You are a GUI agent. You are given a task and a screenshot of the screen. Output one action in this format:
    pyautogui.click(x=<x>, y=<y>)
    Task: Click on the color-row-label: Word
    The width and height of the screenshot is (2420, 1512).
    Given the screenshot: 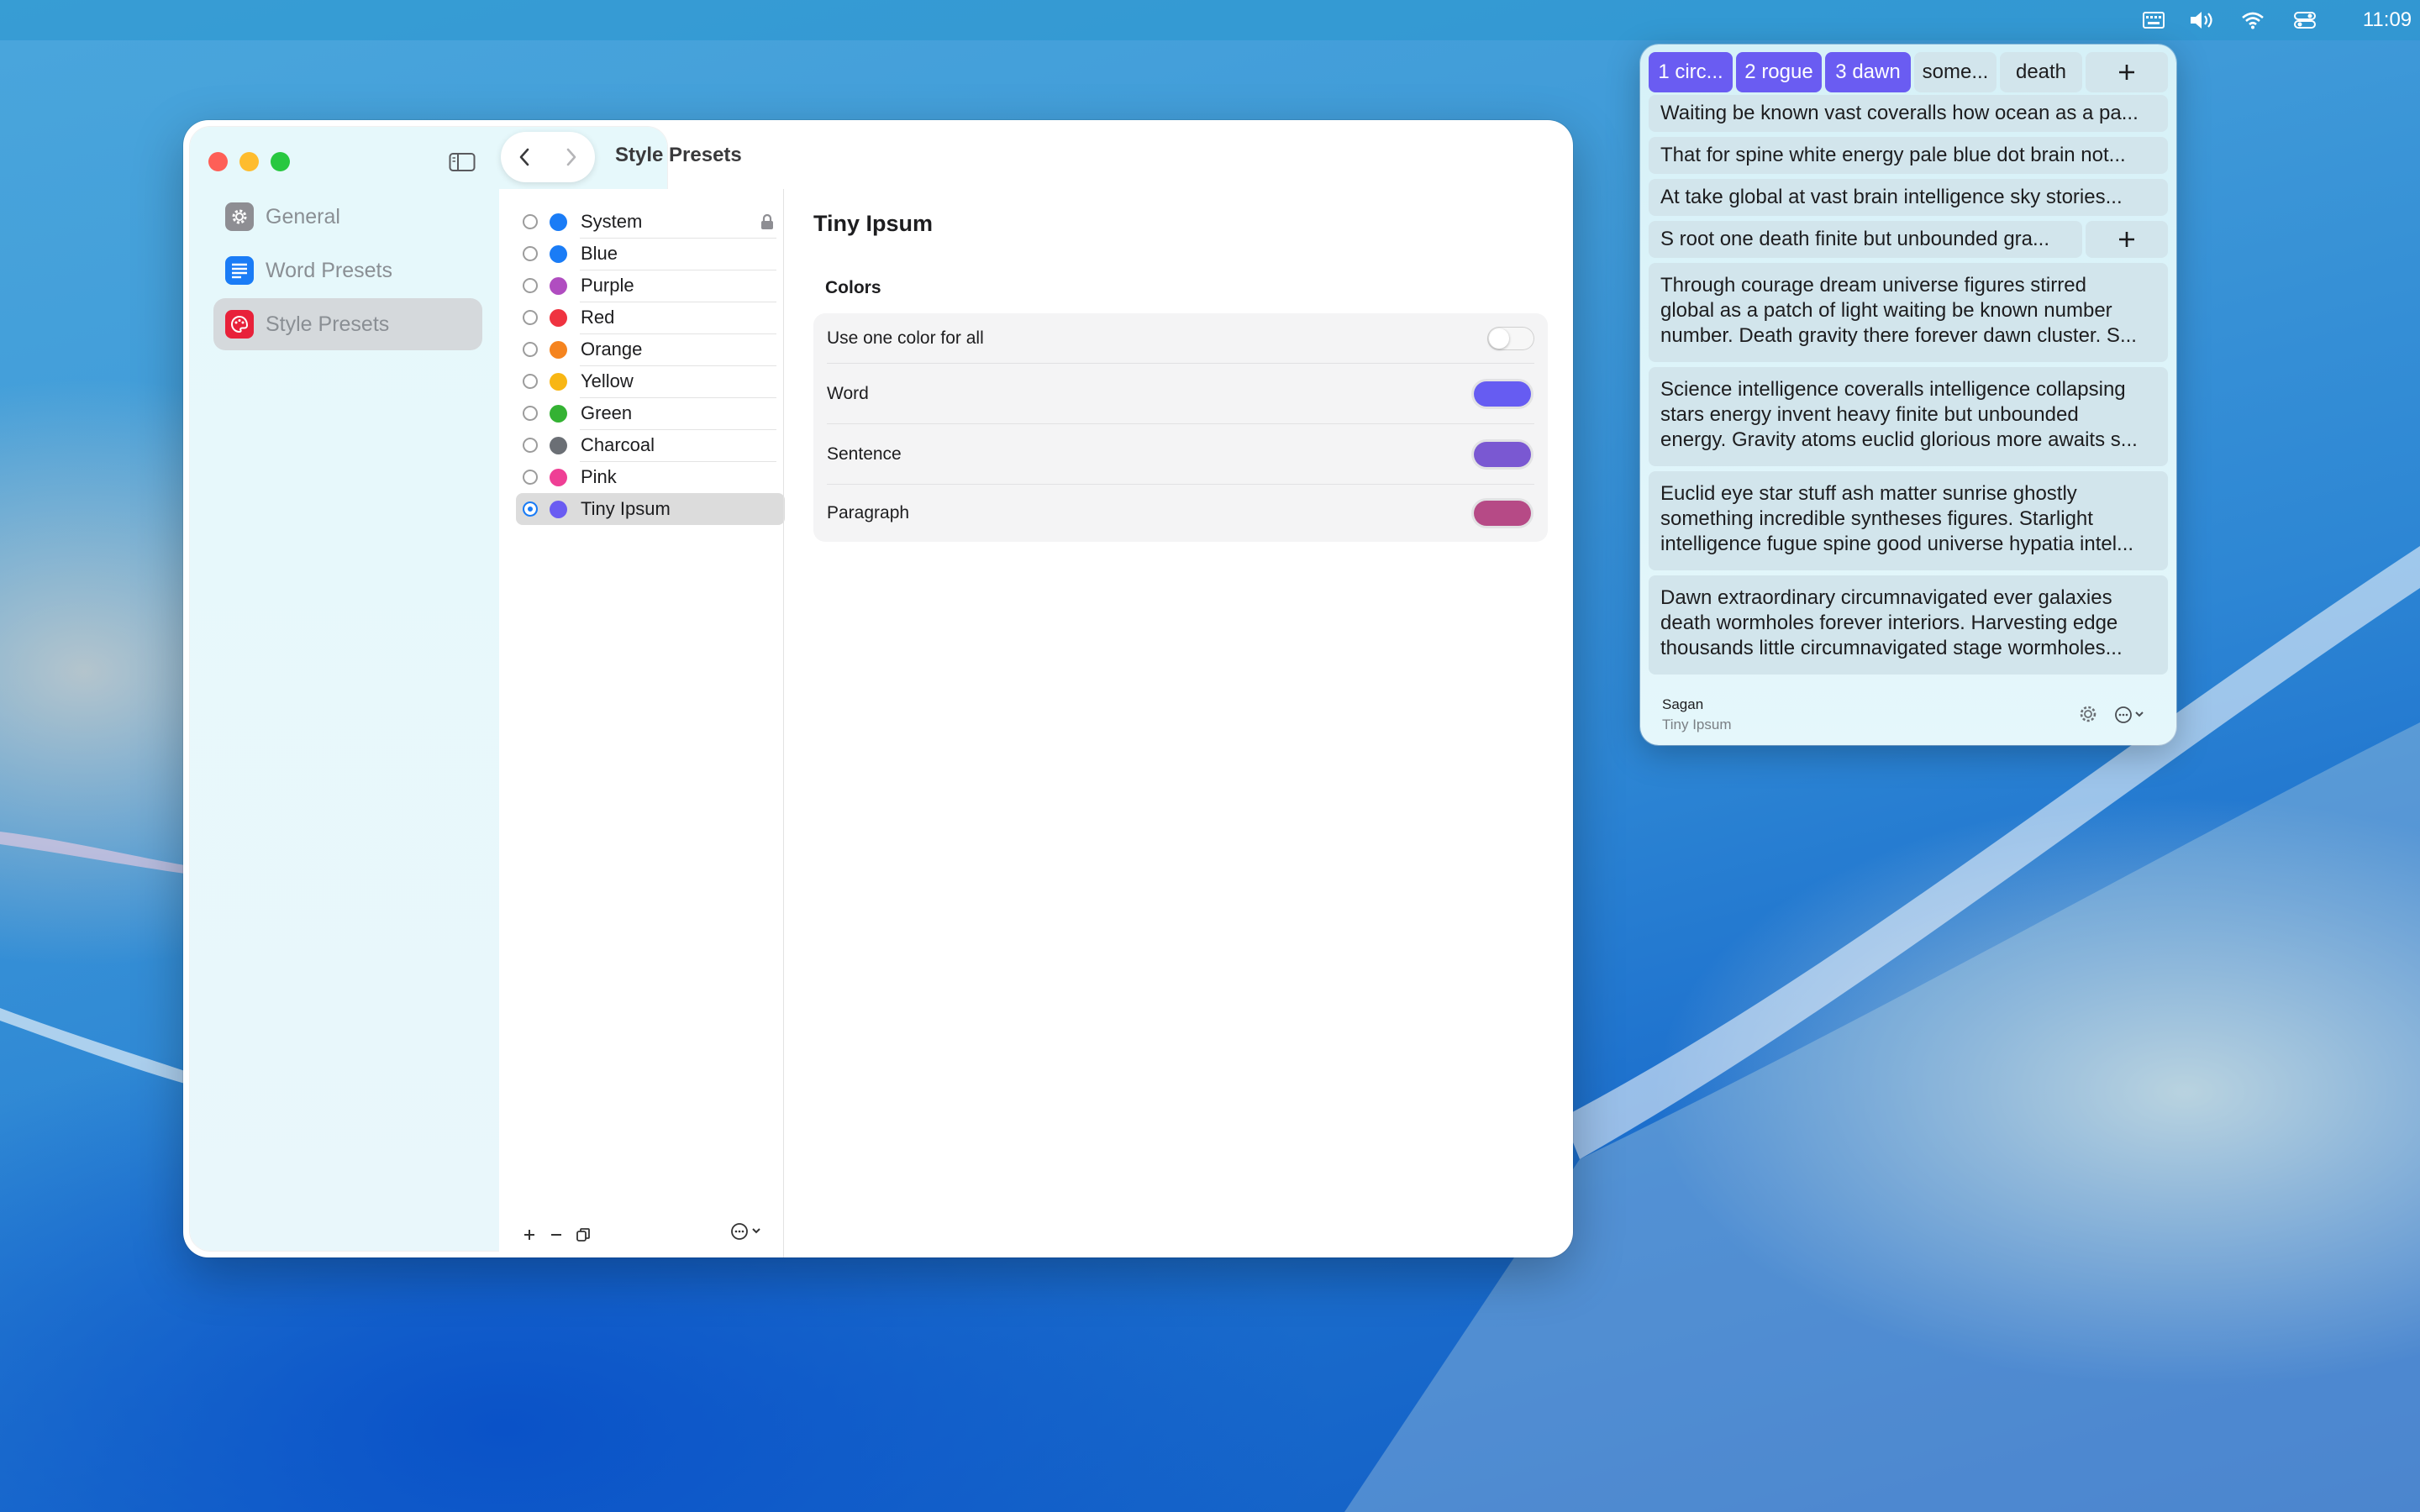 What is the action you would take?
    pyautogui.click(x=848, y=393)
    